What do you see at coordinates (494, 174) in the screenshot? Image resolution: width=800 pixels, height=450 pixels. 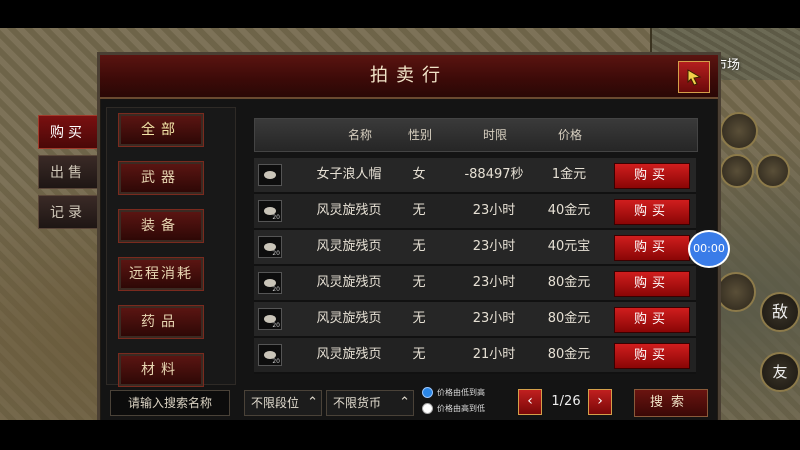 I see `item-time-limit: -88497秒` at bounding box center [494, 174].